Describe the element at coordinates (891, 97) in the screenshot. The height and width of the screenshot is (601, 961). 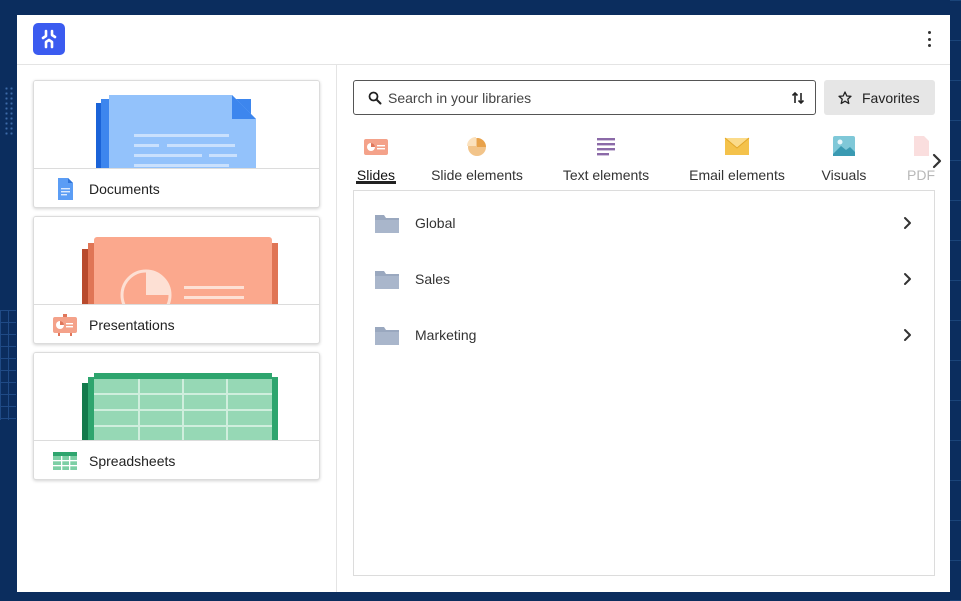
I see `favorites-label: Favorites` at that location.